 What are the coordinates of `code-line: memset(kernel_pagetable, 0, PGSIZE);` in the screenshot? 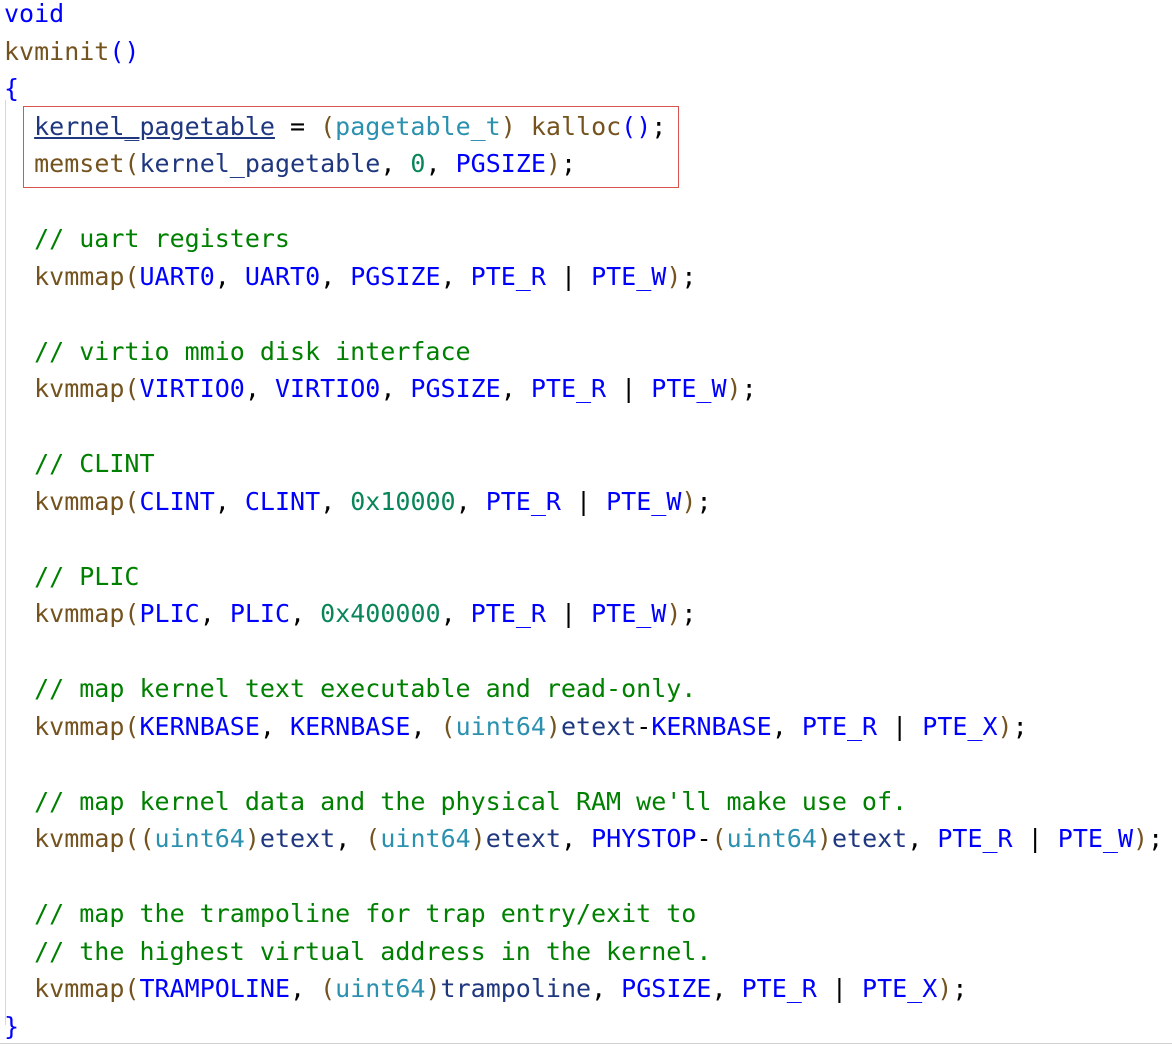 It's located at (290, 163).